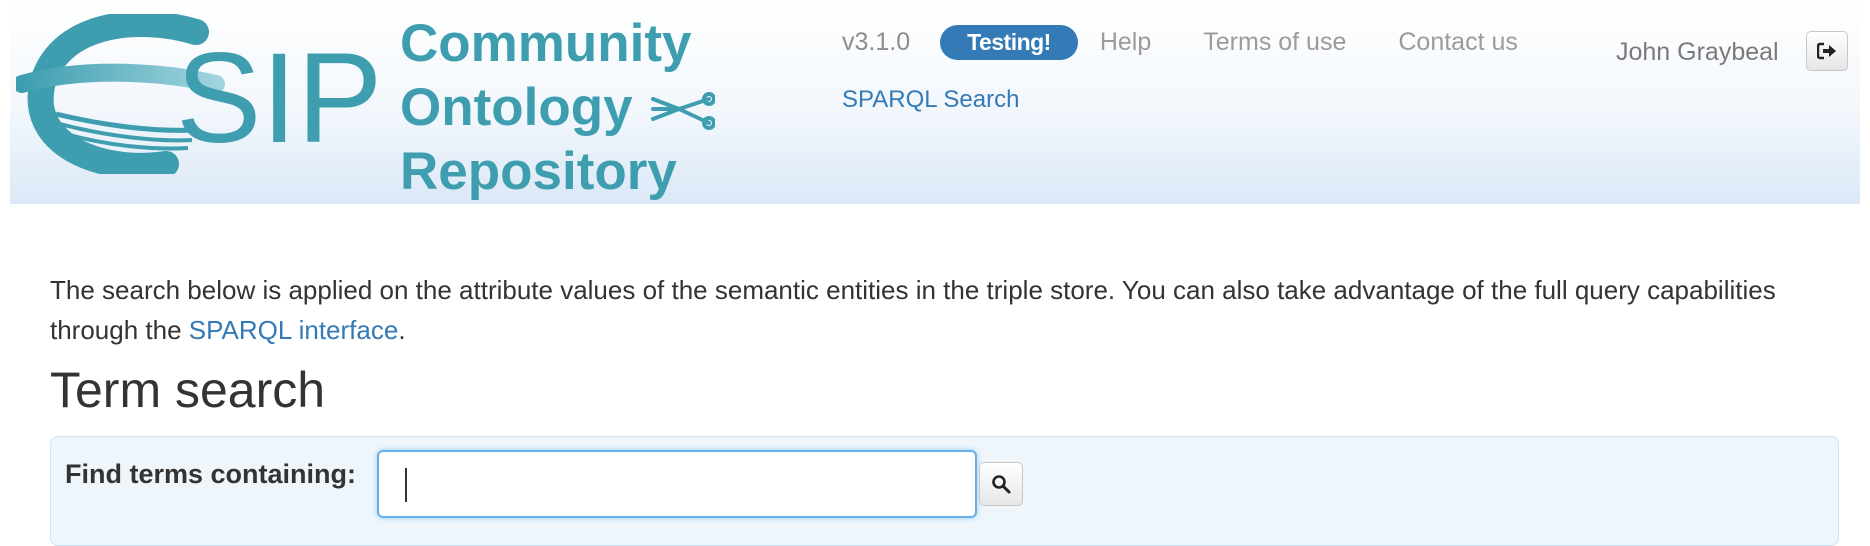  I want to click on search-input, so click(677, 484).